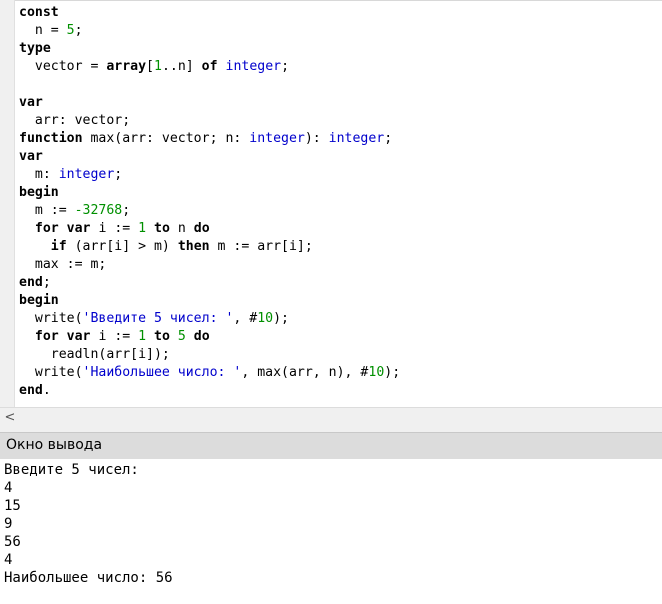 Image resolution: width=662 pixels, height=604 pixels. I want to click on code-keyword: of, so click(209, 66).